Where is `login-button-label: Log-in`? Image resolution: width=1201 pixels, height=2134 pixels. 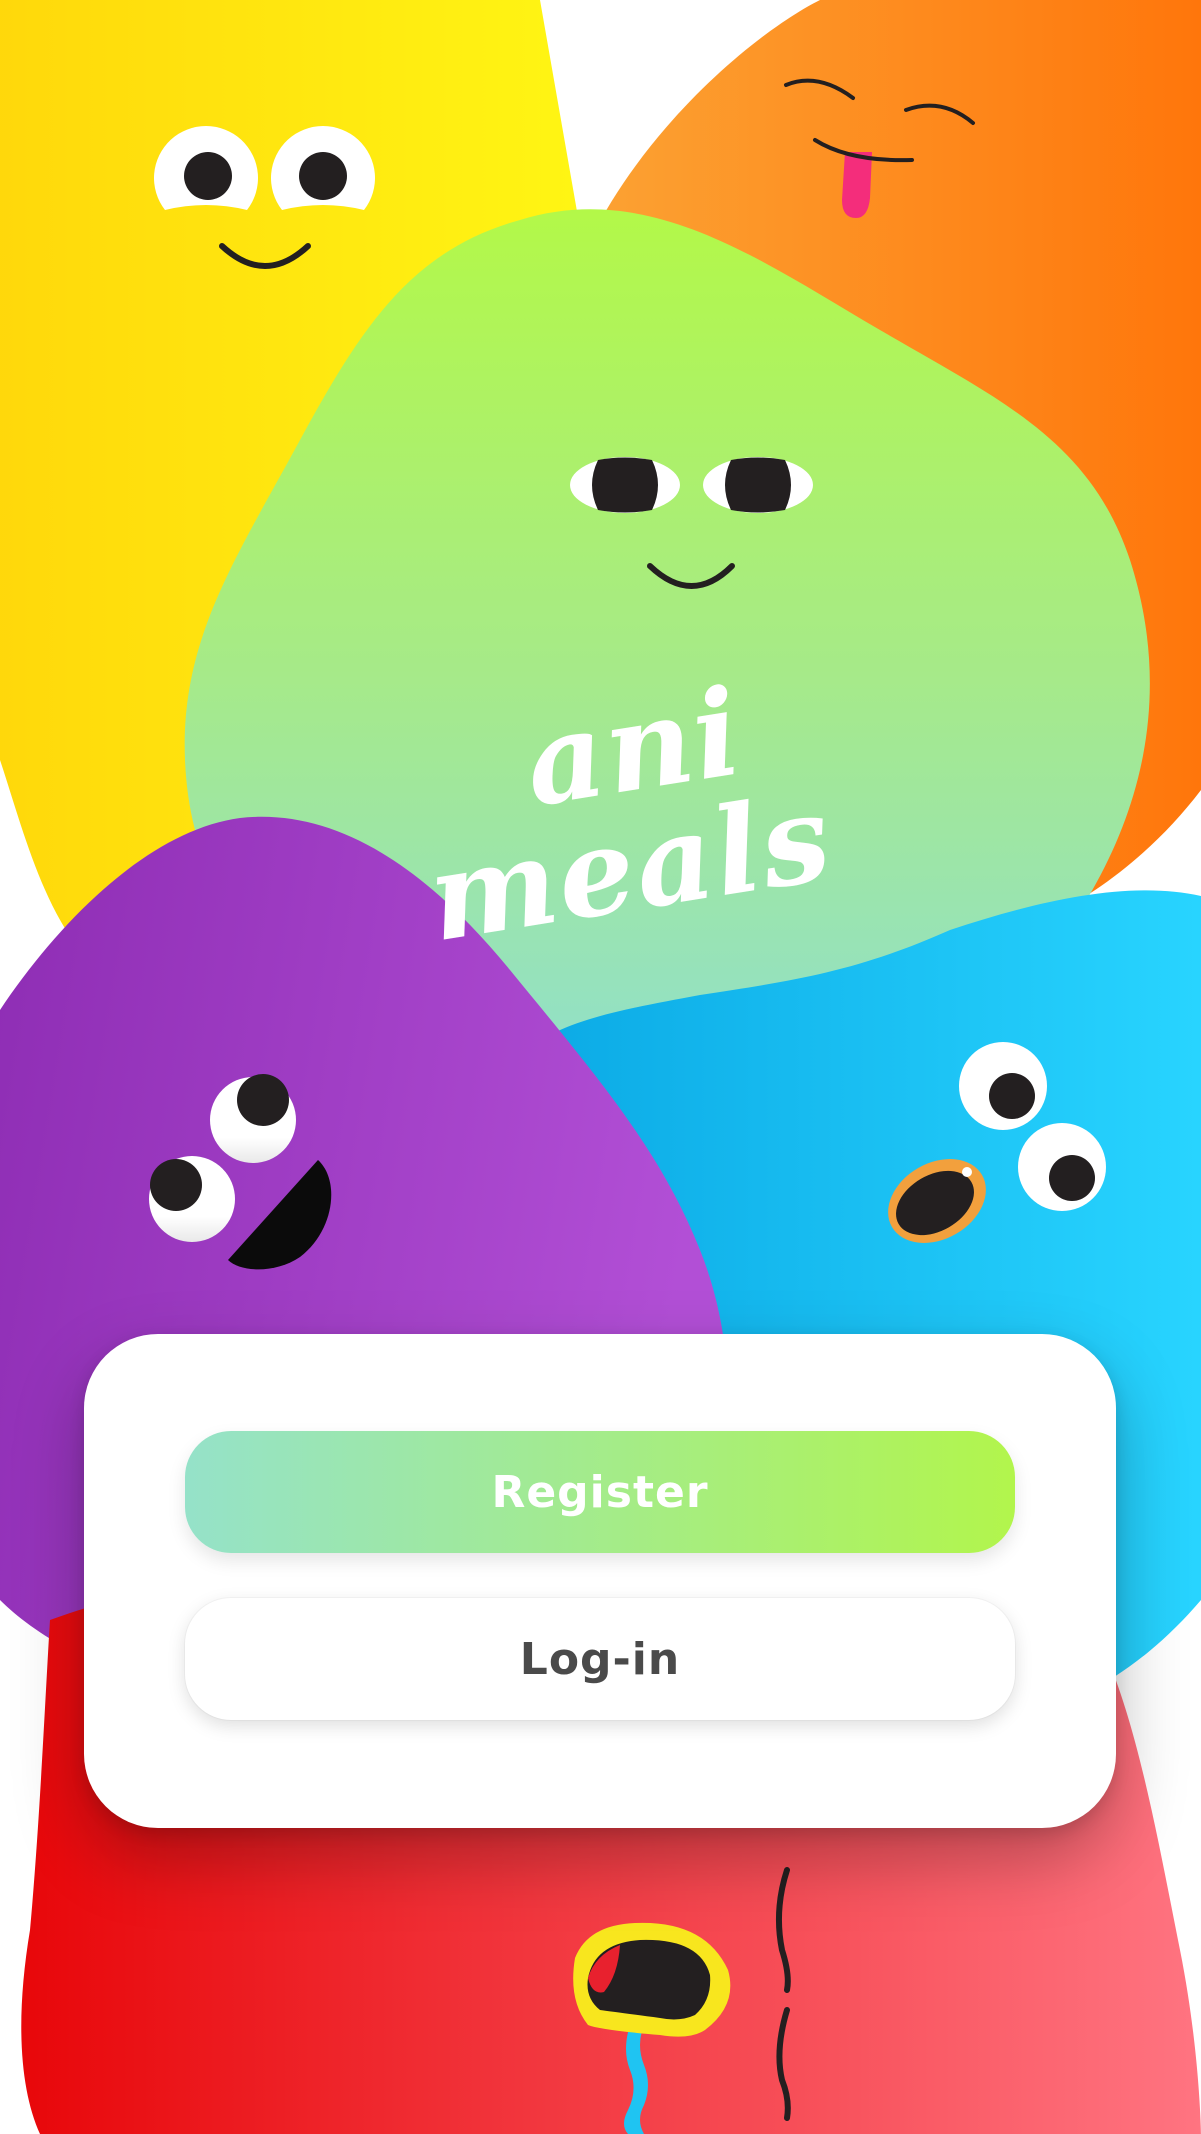
login-button-label: Log-in is located at coordinates (600, 1659).